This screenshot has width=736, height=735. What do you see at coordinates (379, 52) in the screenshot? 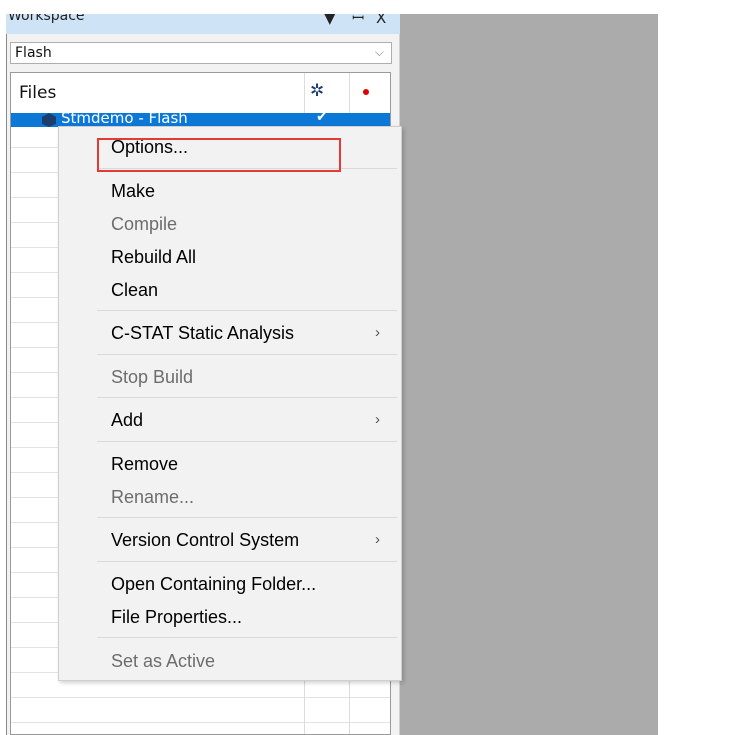
I see `chevron-down-icon: ⌵` at bounding box center [379, 52].